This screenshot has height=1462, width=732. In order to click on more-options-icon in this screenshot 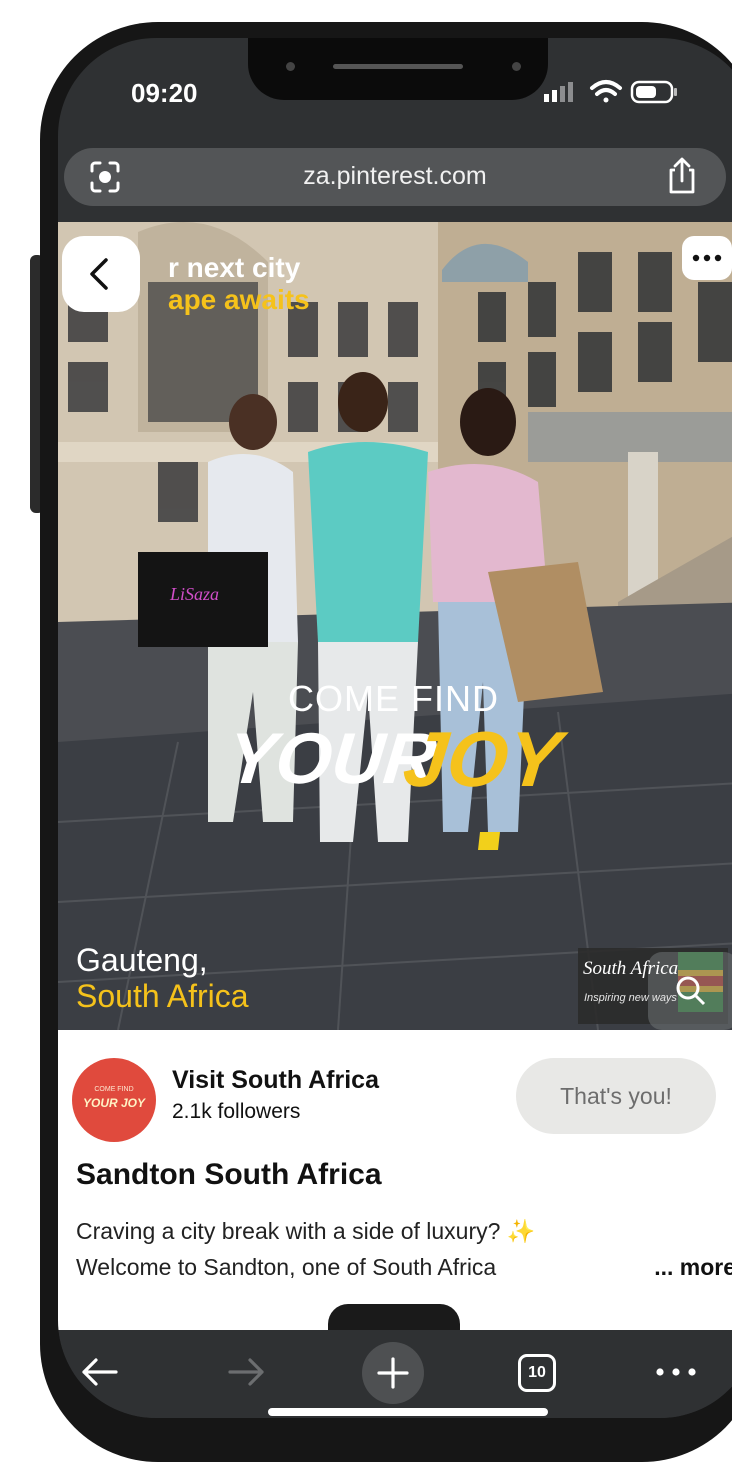, I will do `click(707, 258)`.